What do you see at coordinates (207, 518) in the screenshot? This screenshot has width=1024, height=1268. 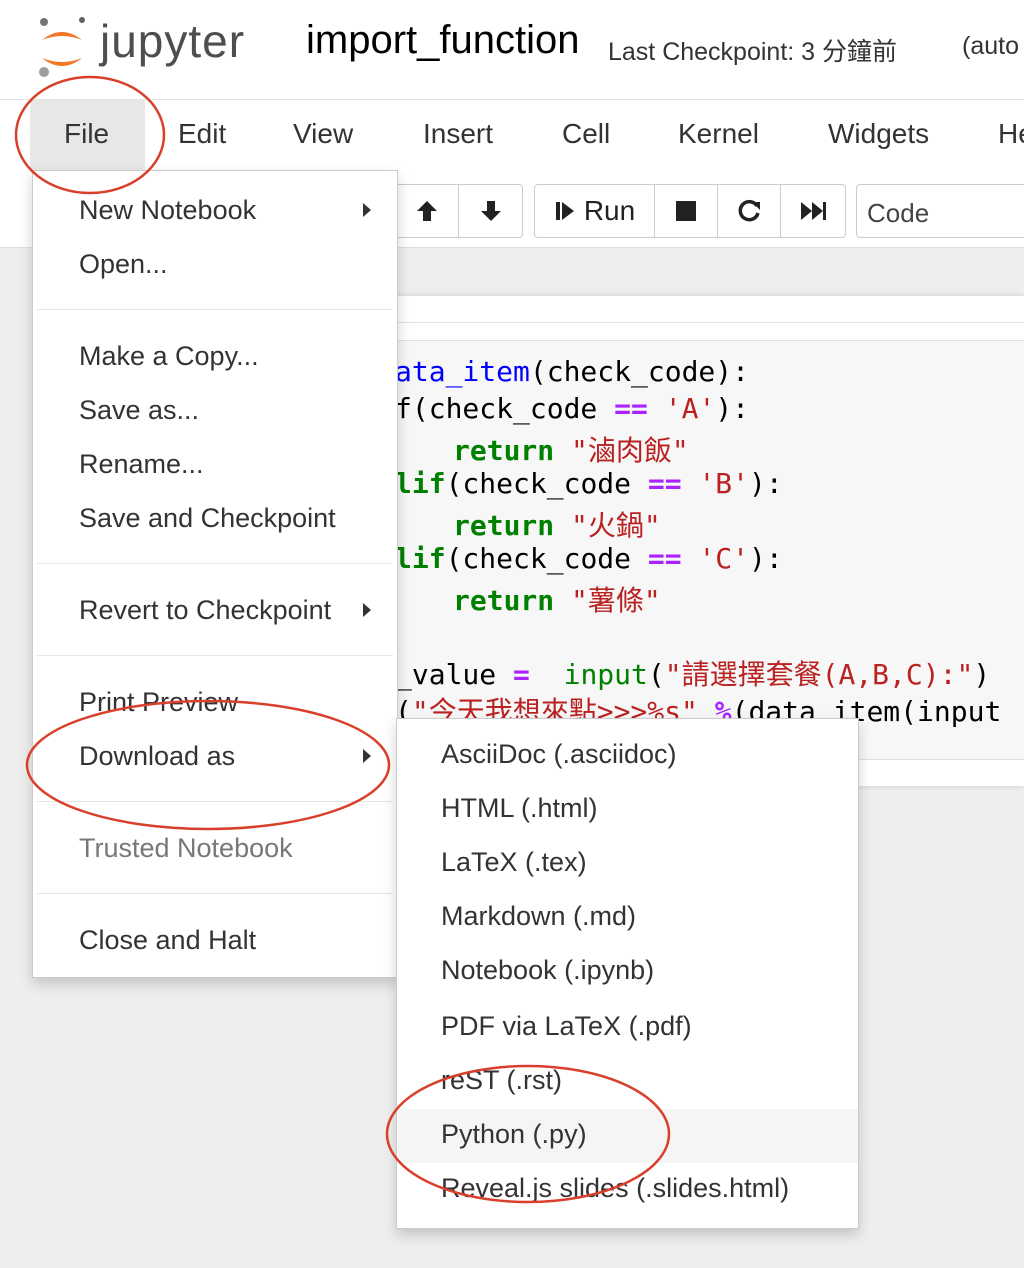 I see `menu-item-save-checkpoint: Save and Checkpoint` at bounding box center [207, 518].